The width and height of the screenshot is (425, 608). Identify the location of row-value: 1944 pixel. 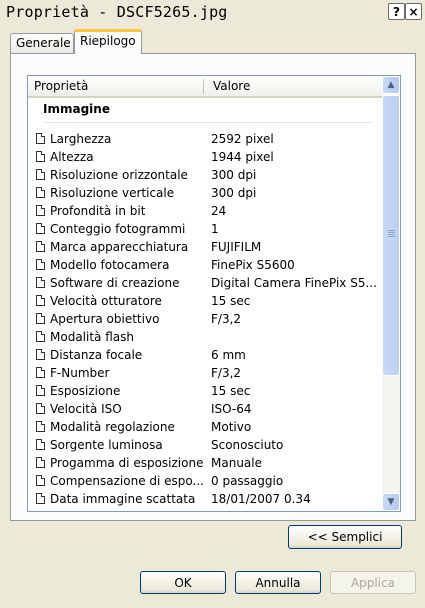
(242, 157).